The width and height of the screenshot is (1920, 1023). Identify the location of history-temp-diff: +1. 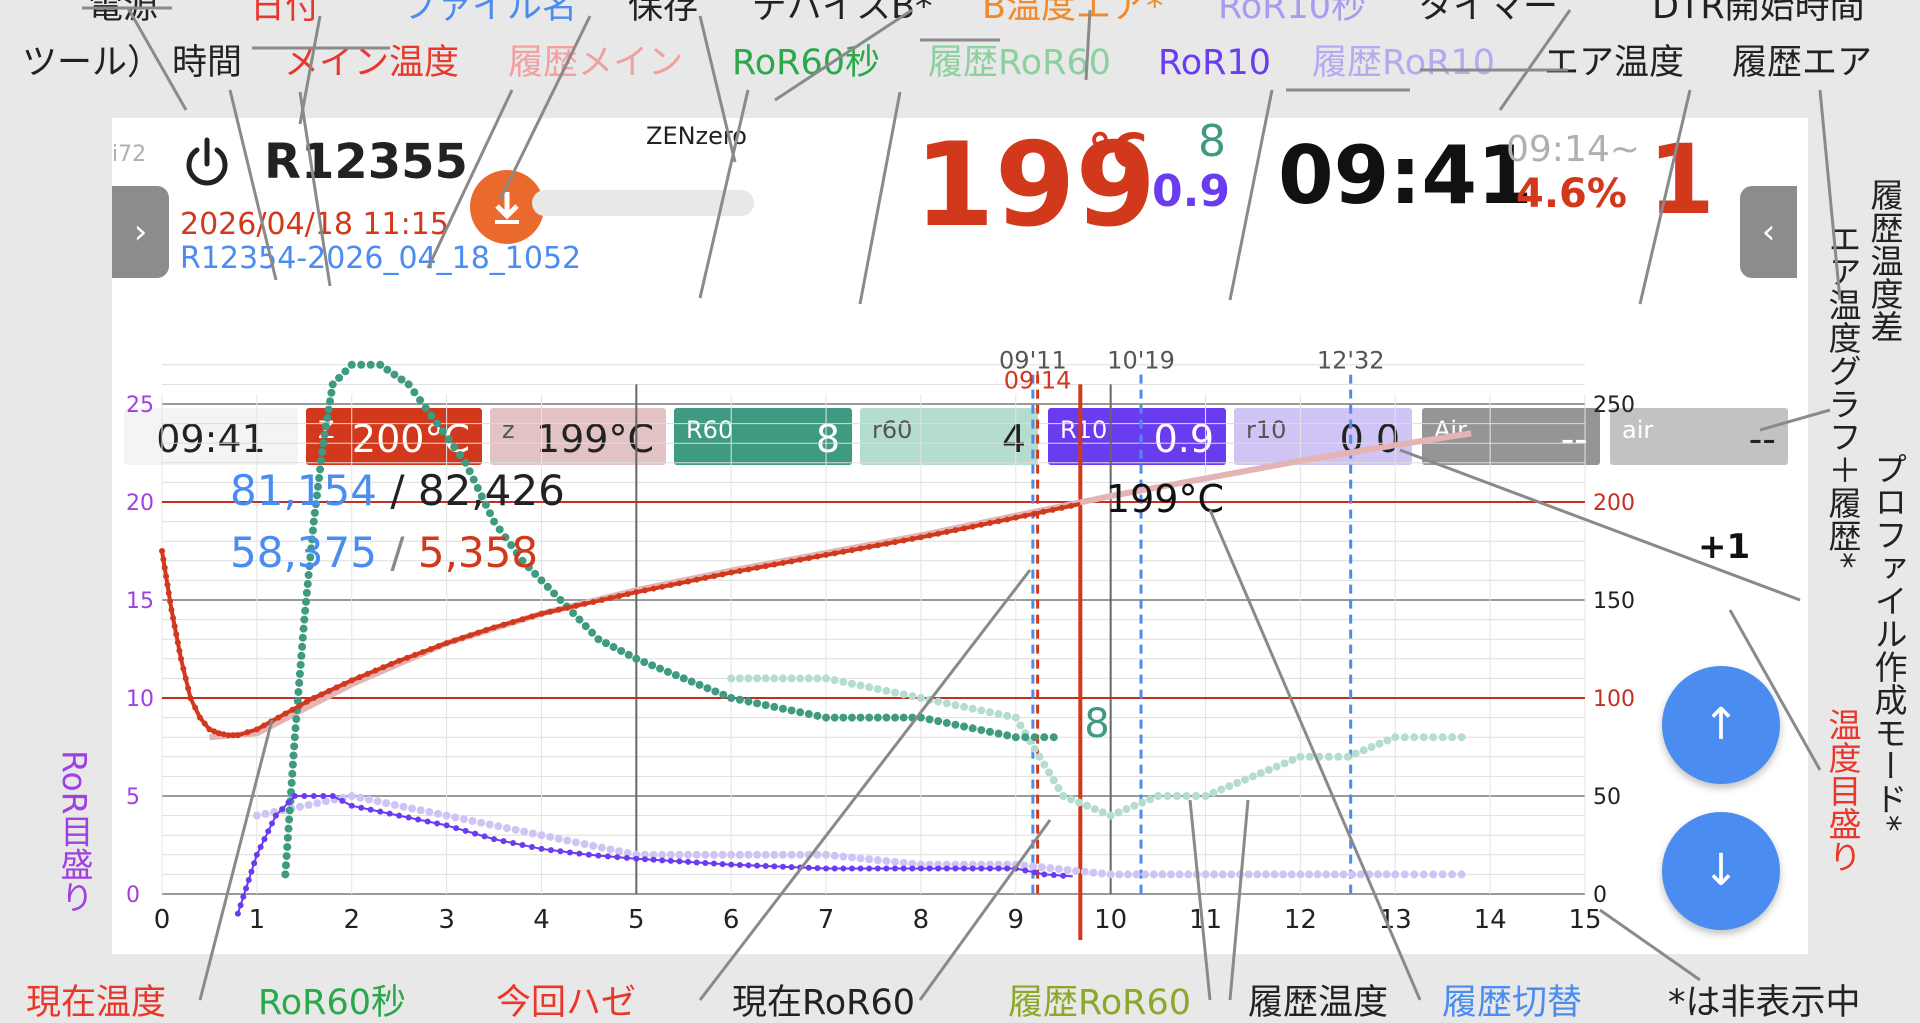
(1724, 547).